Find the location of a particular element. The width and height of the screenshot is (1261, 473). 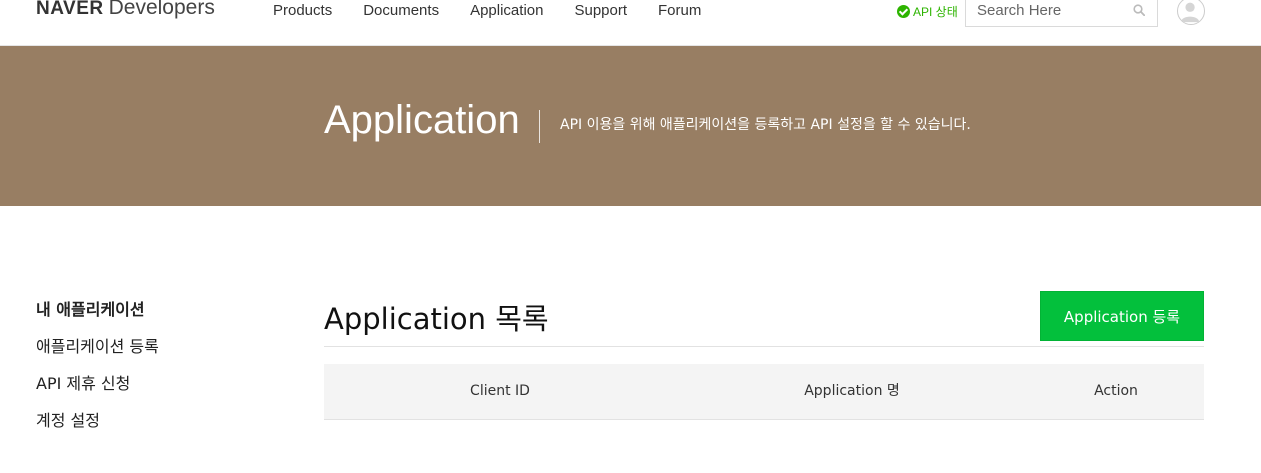

column-client-id: Client ID is located at coordinates (500, 391).